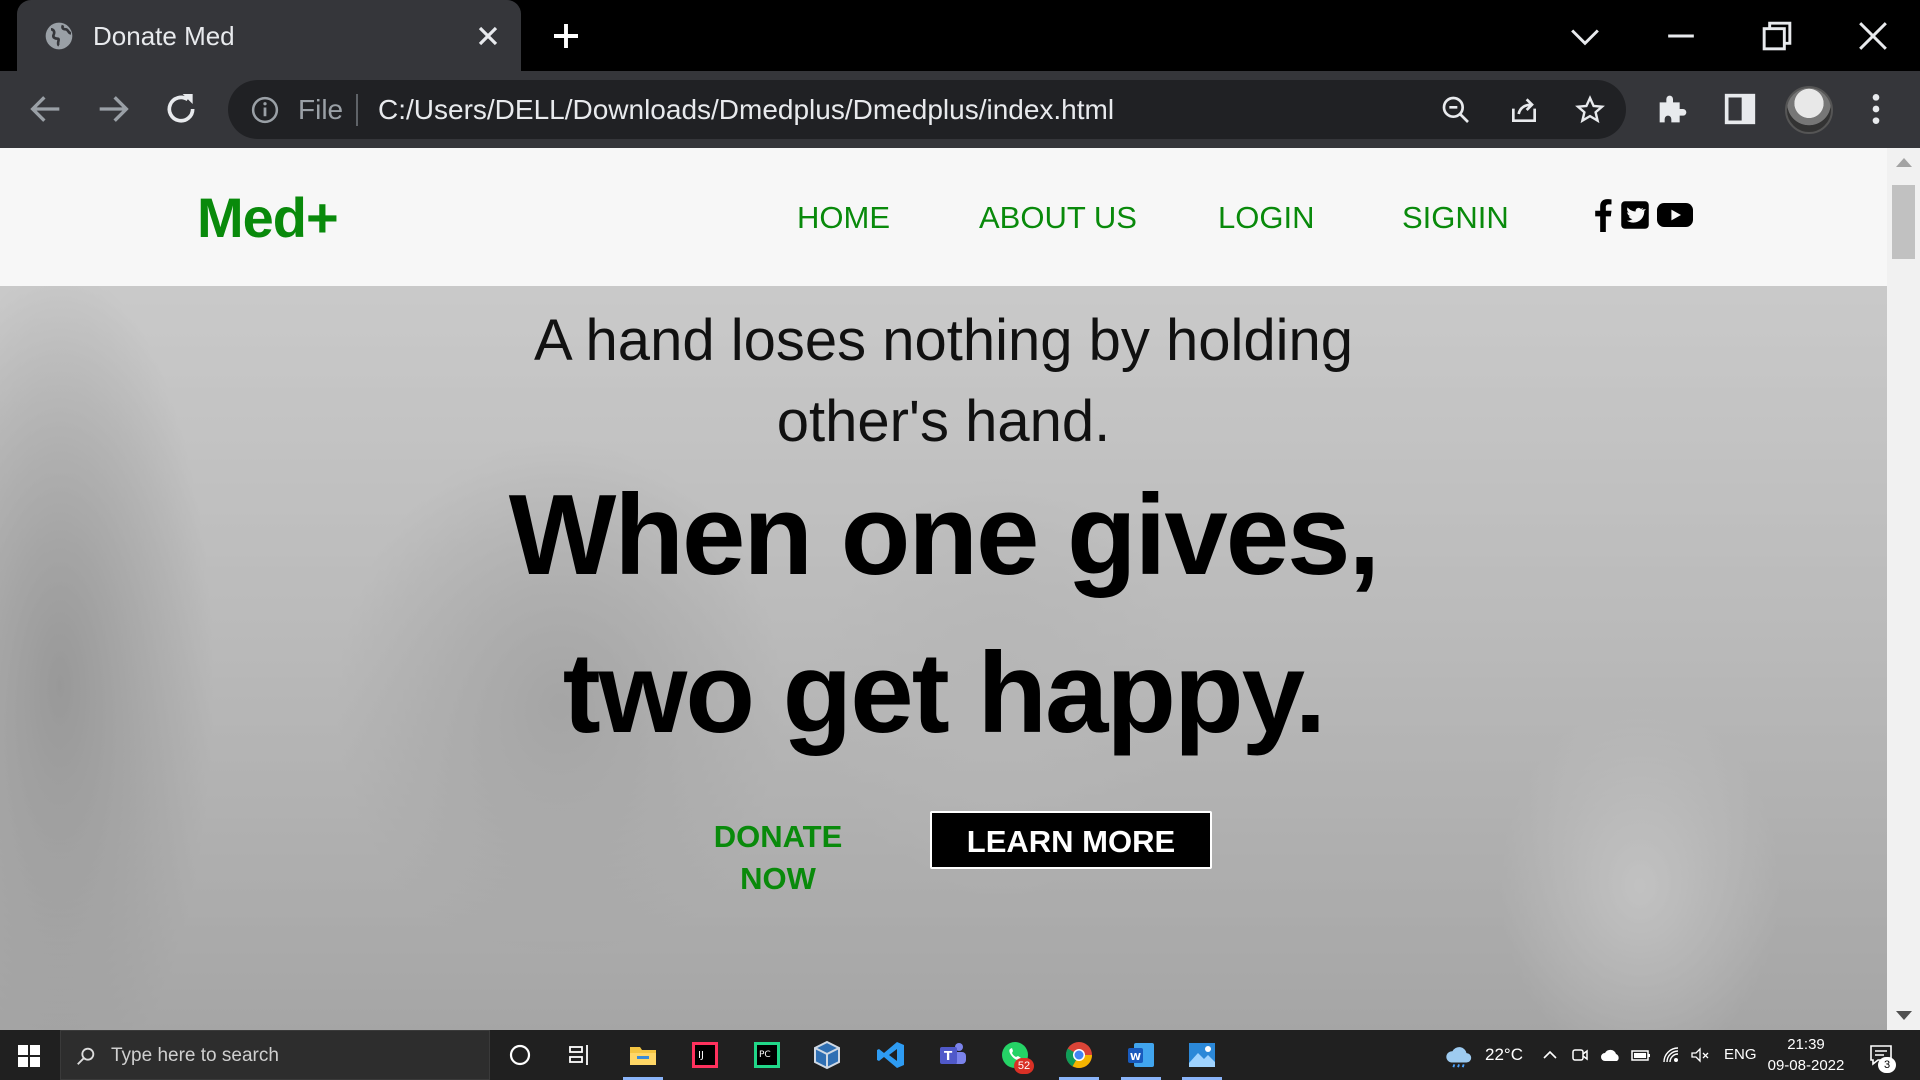 Image resolution: width=1920 pixels, height=1080 pixels. I want to click on wifi-icon, so click(1671, 1055).